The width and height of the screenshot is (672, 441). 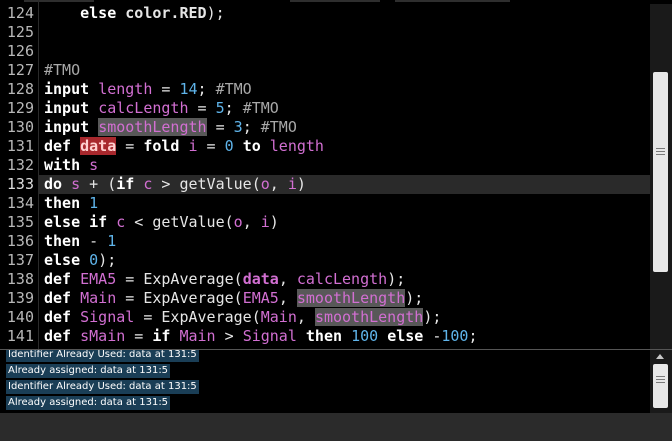 What do you see at coordinates (20, 32) in the screenshot?
I see `line-number: 125` at bounding box center [20, 32].